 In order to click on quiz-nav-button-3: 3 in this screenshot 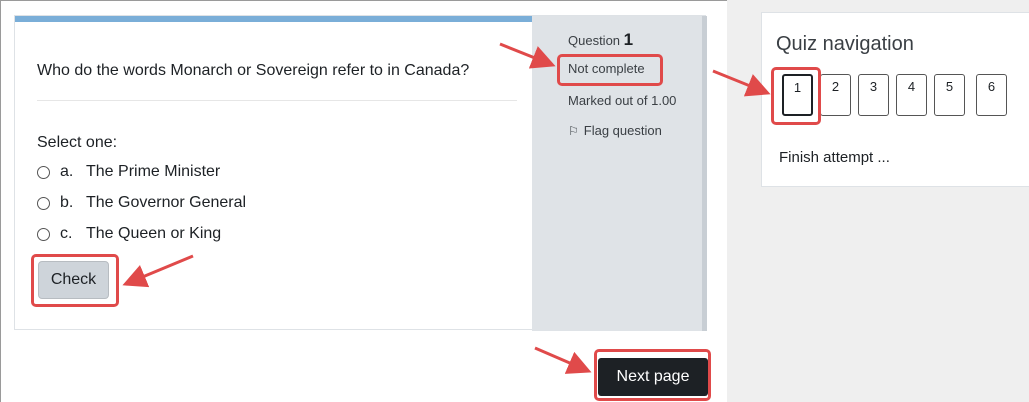, I will do `click(873, 95)`.